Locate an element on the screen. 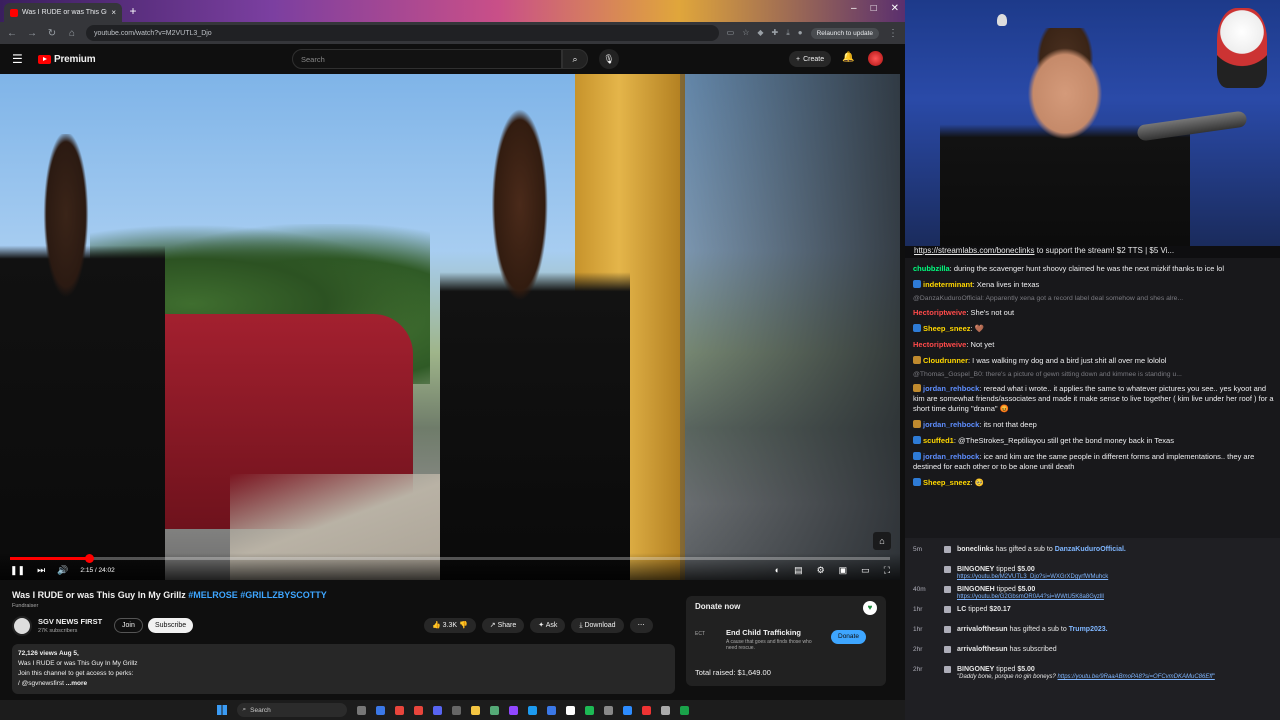 The image size is (1280, 720). taskbar-search: ⌕ Search is located at coordinates (291, 710).